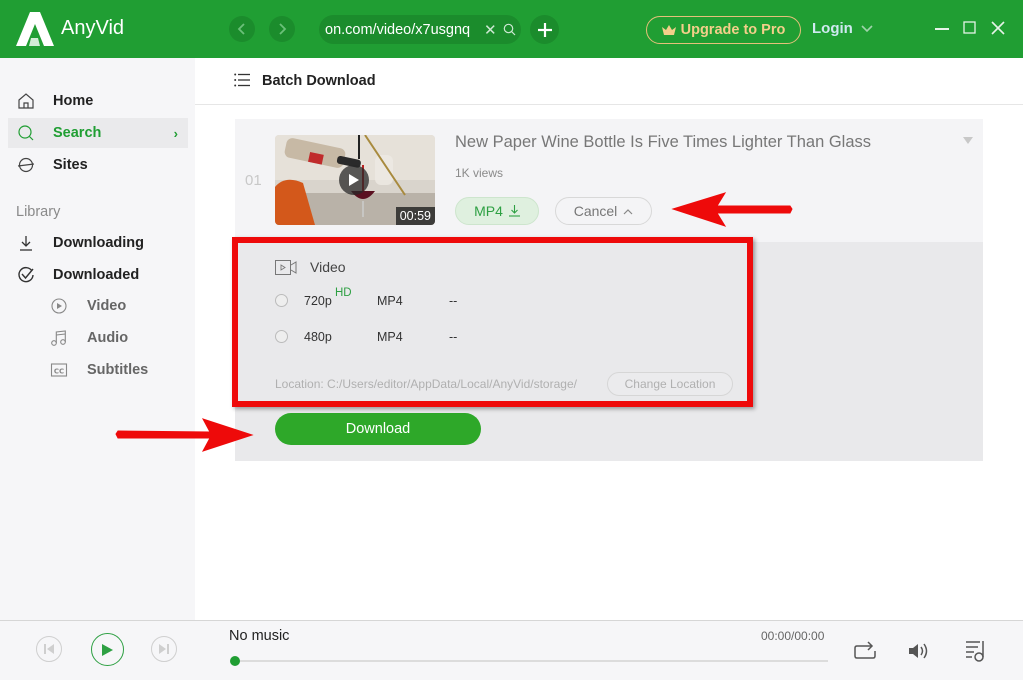 This screenshot has height=680, width=1023. Describe the element at coordinates (184, 435) in the screenshot. I see `annotation-arrow-right-icon` at that location.